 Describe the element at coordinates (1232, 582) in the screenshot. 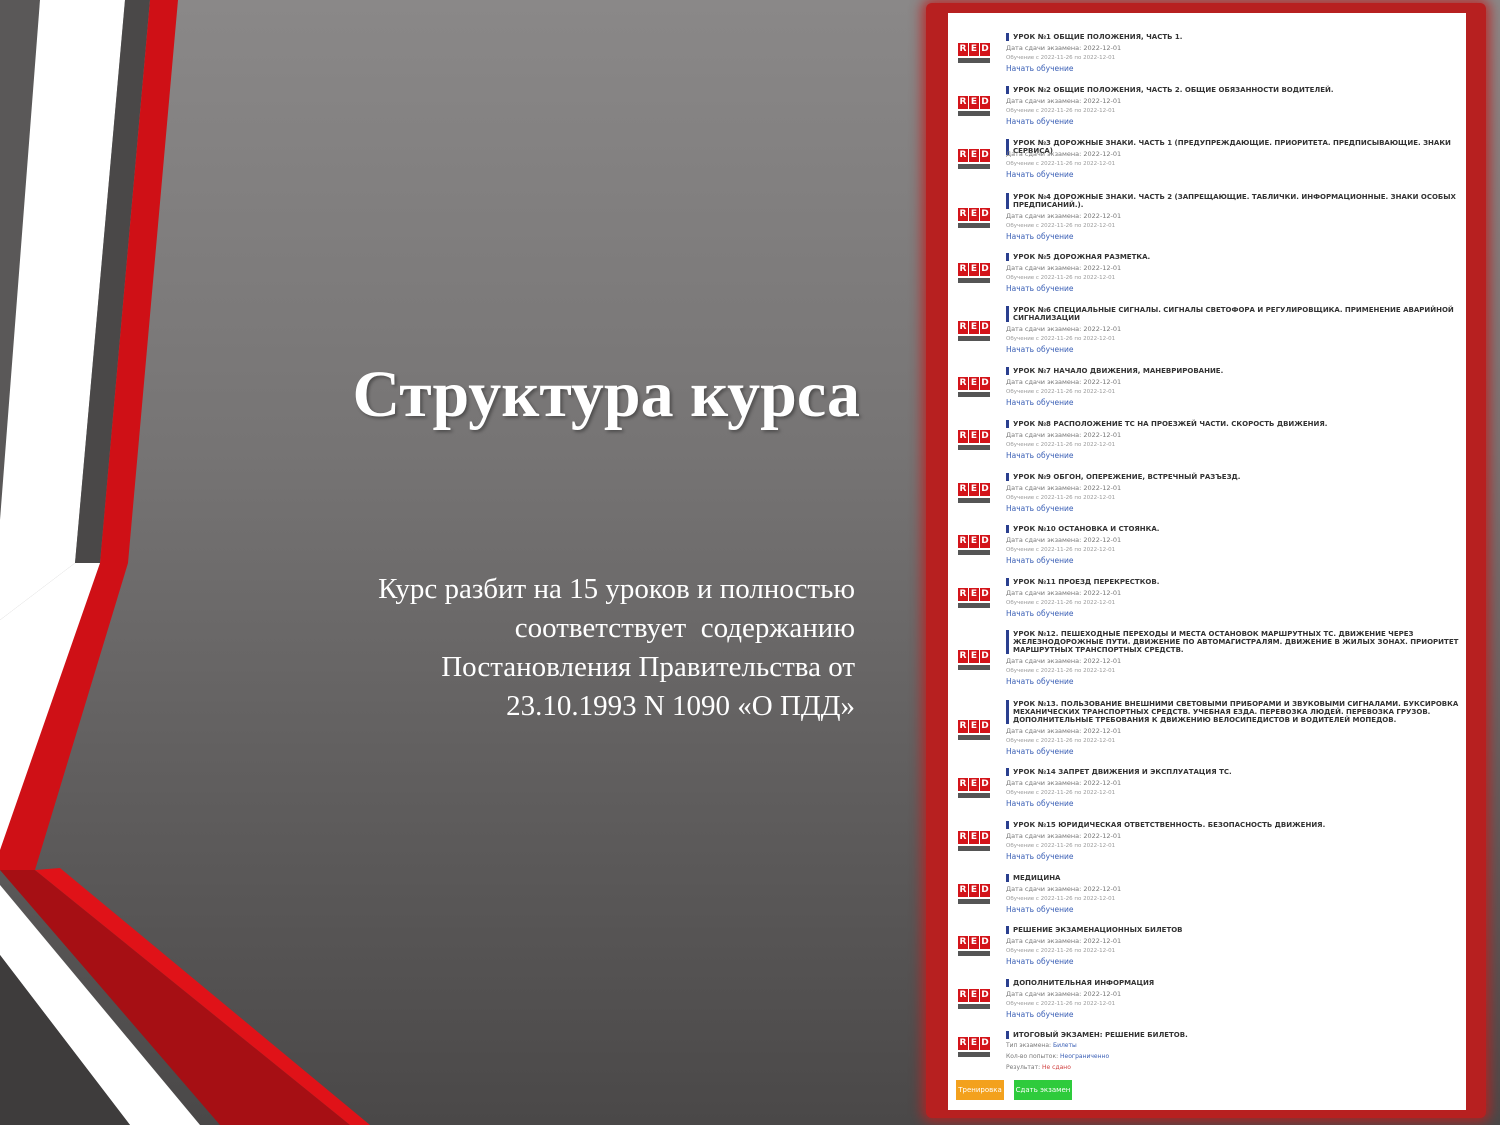

I see `lesson-title: Урок №11 проезд перекрестков.` at that location.